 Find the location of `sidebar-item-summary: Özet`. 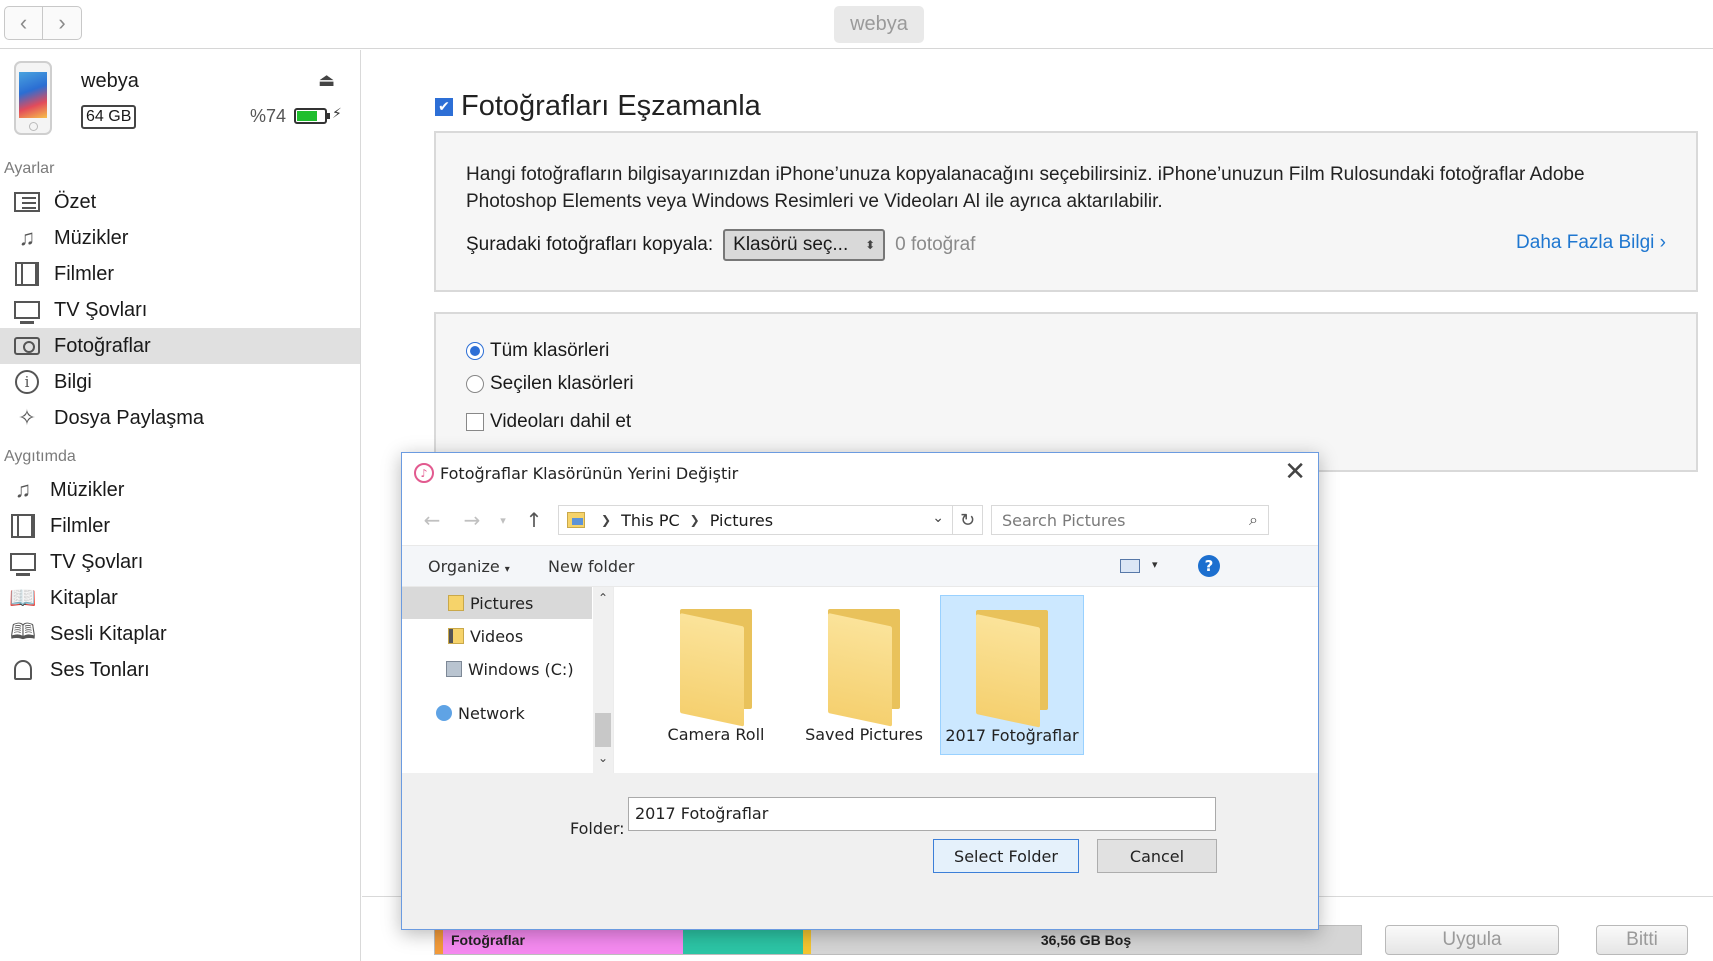

sidebar-item-summary: Özet is located at coordinates (180, 202).